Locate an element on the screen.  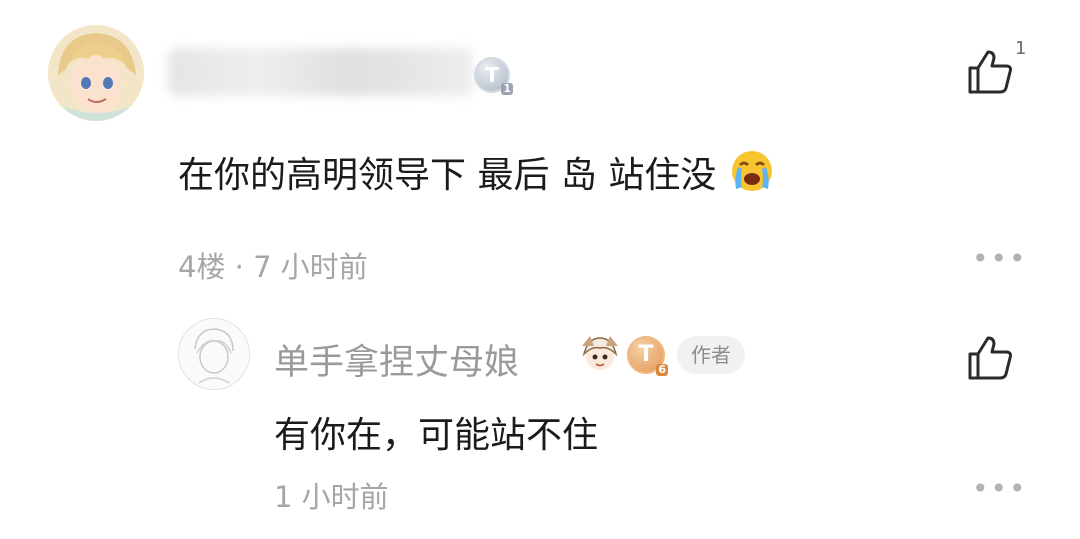
more-dots-icon: ••• is located at coordinates (1000, 258).